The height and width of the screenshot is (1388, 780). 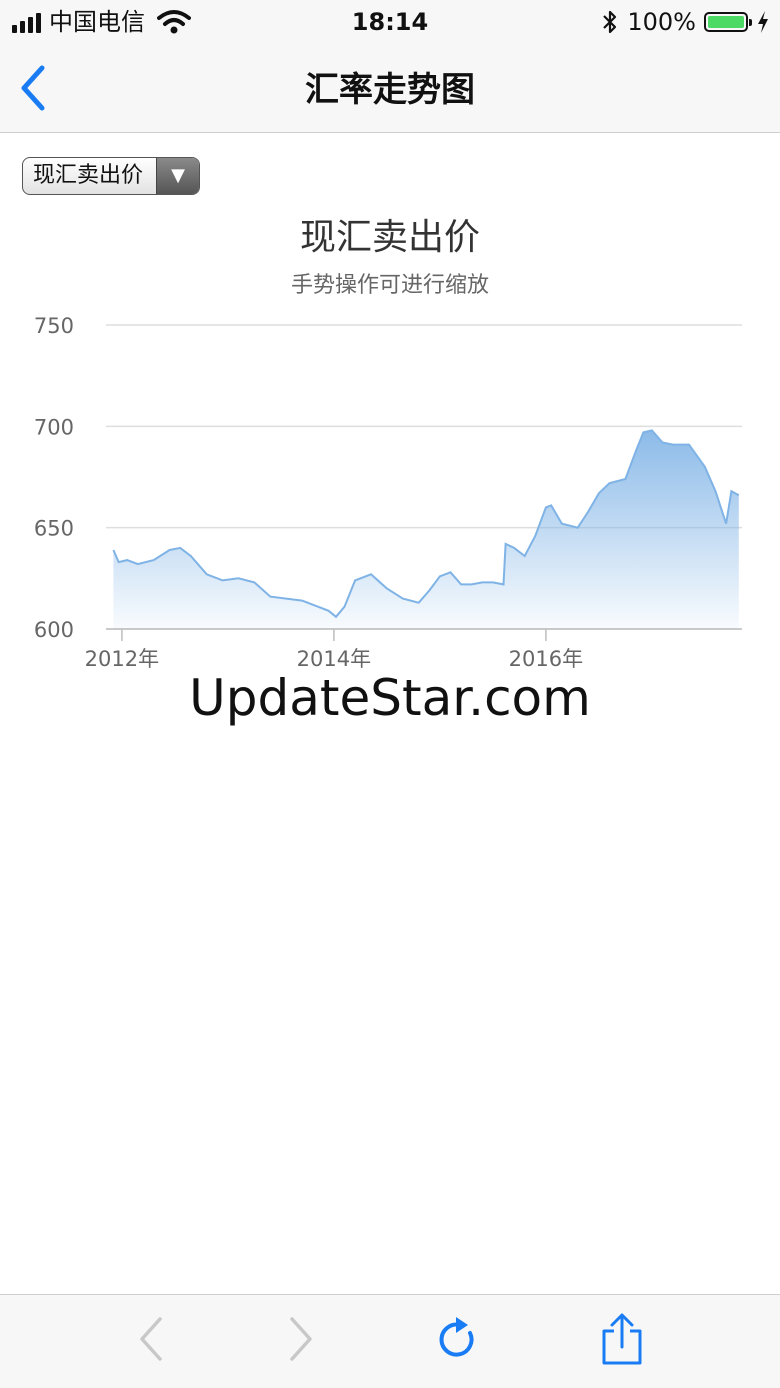 What do you see at coordinates (661, 22) in the screenshot?
I see `battery-percent: 100%` at bounding box center [661, 22].